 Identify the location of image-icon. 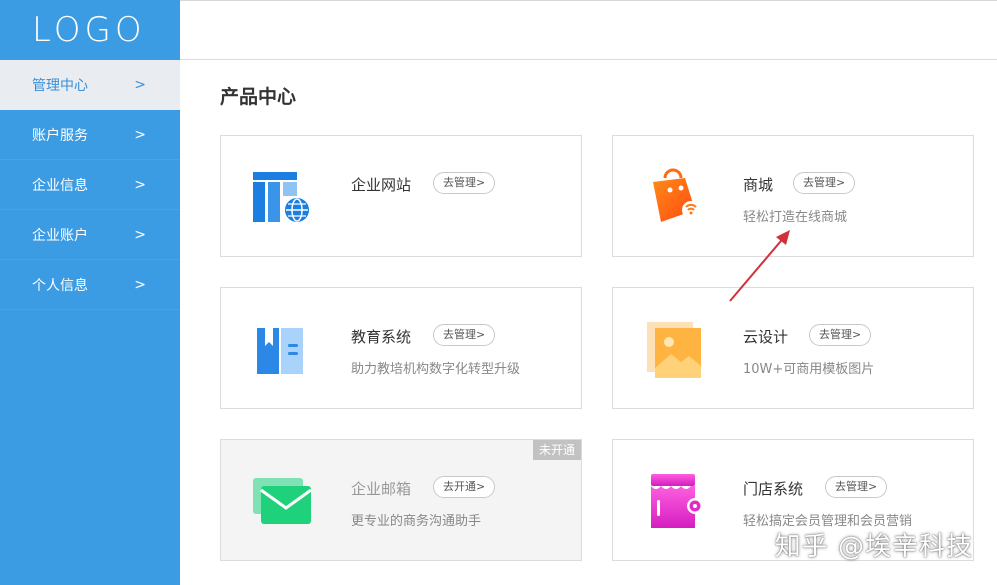
(674, 350).